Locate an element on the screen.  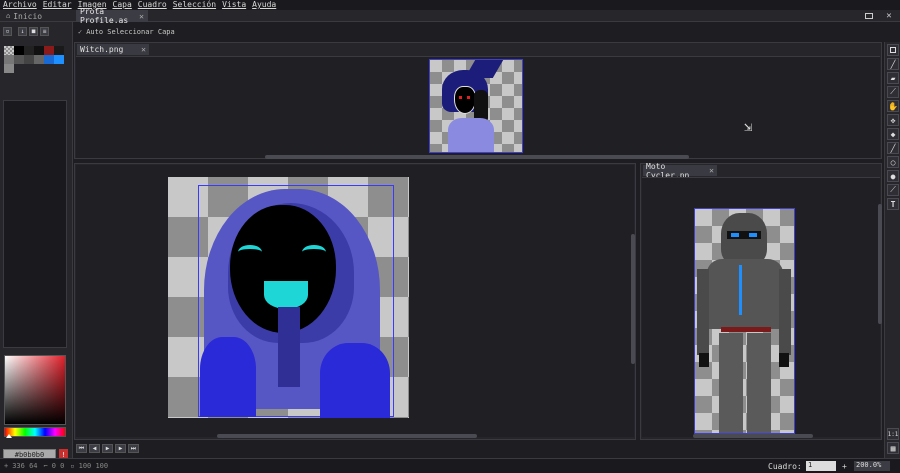
list-icon: ≡ is located at coordinates (44, 31).